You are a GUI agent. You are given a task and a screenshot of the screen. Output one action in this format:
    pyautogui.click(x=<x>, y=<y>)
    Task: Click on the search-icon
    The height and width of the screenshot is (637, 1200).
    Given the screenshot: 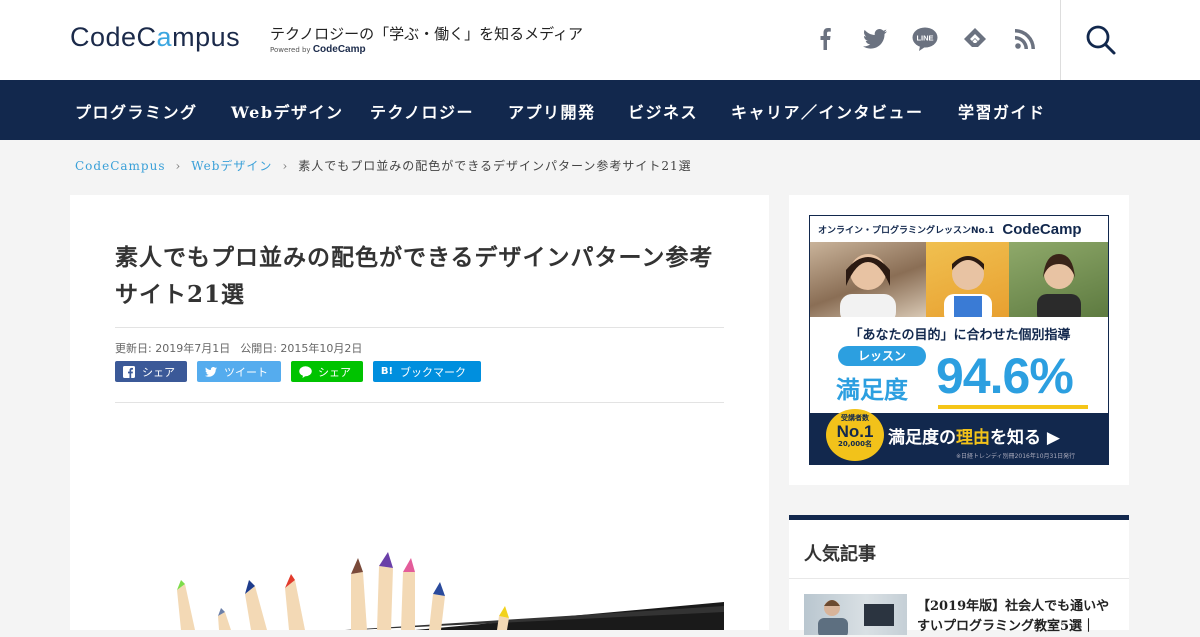 What is the action you would take?
    pyautogui.click(x=1101, y=40)
    